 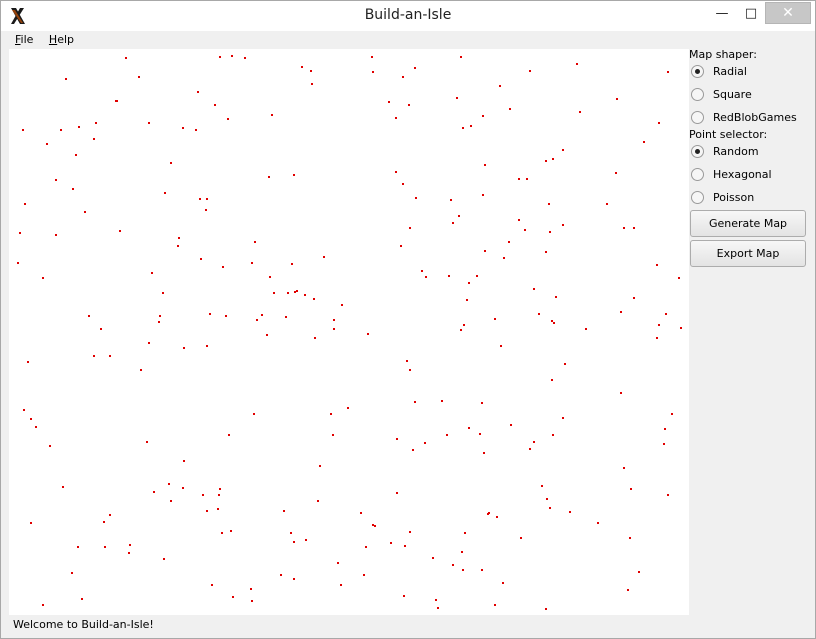 What do you see at coordinates (24, 39) in the screenshot?
I see `menu-file: File` at bounding box center [24, 39].